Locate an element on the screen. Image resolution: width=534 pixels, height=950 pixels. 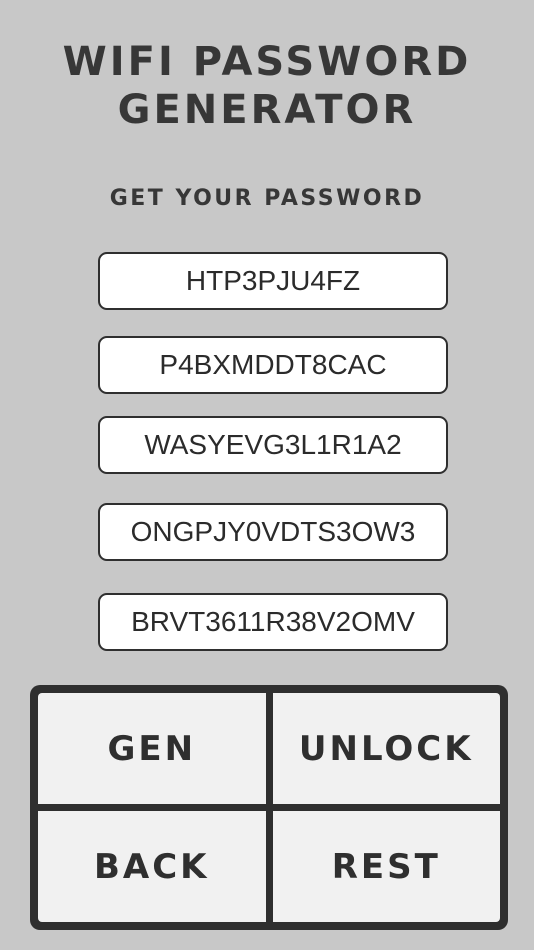
rest-button: REST is located at coordinates (386, 866).